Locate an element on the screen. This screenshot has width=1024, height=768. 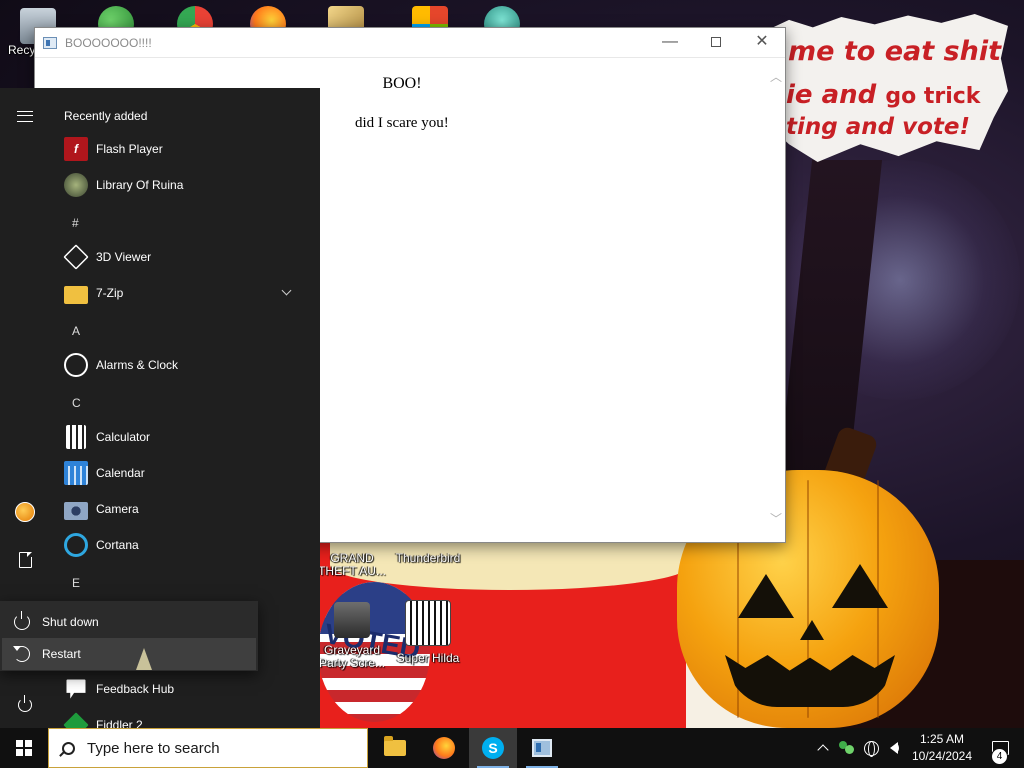
list-item-7zip: 7-Zip is located at coordinates (185, 293).